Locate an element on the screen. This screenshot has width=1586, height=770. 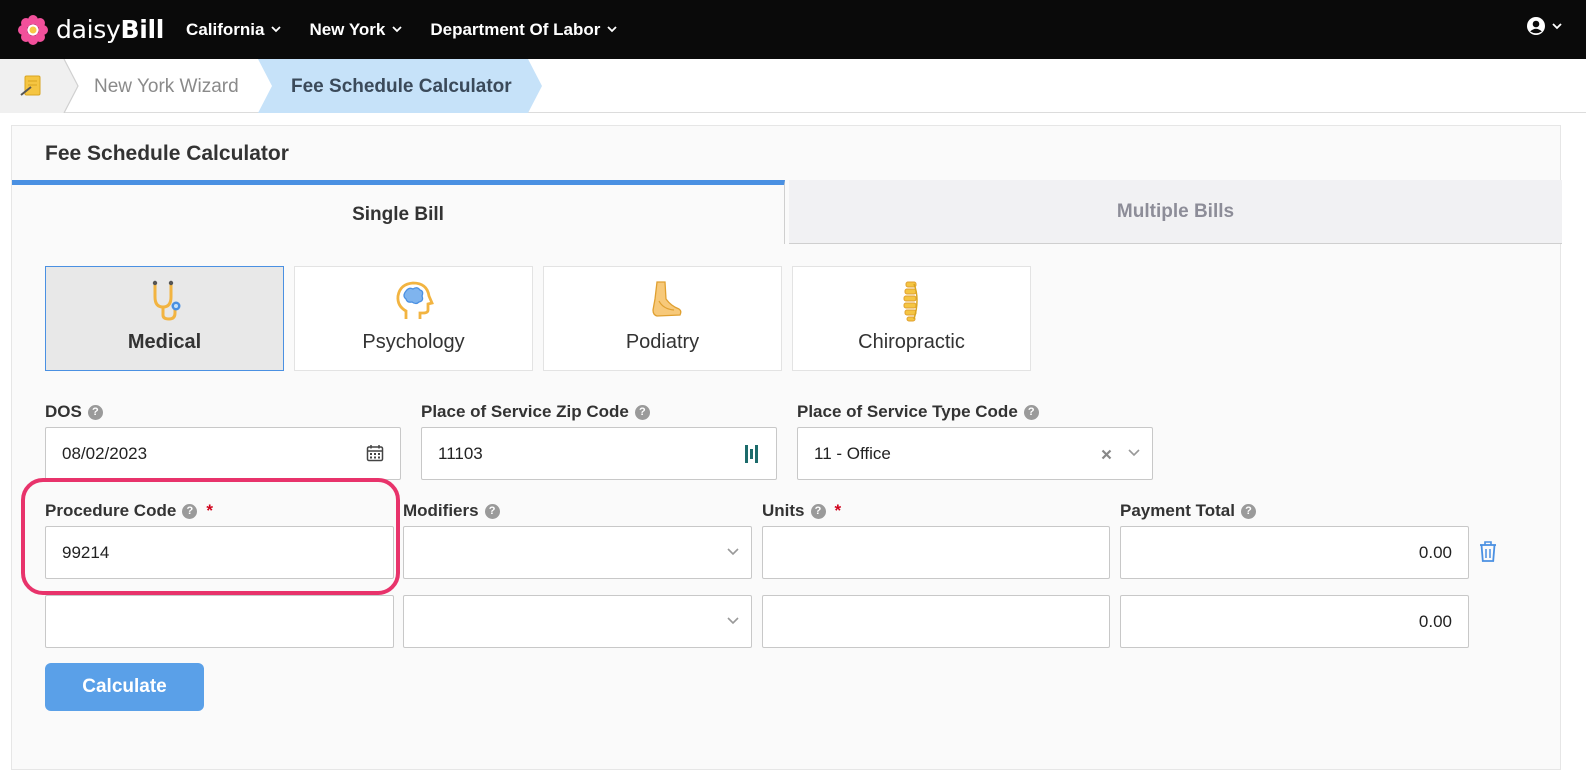
tab-single-bill-label: Single Bill is located at coordinates (398, 214).